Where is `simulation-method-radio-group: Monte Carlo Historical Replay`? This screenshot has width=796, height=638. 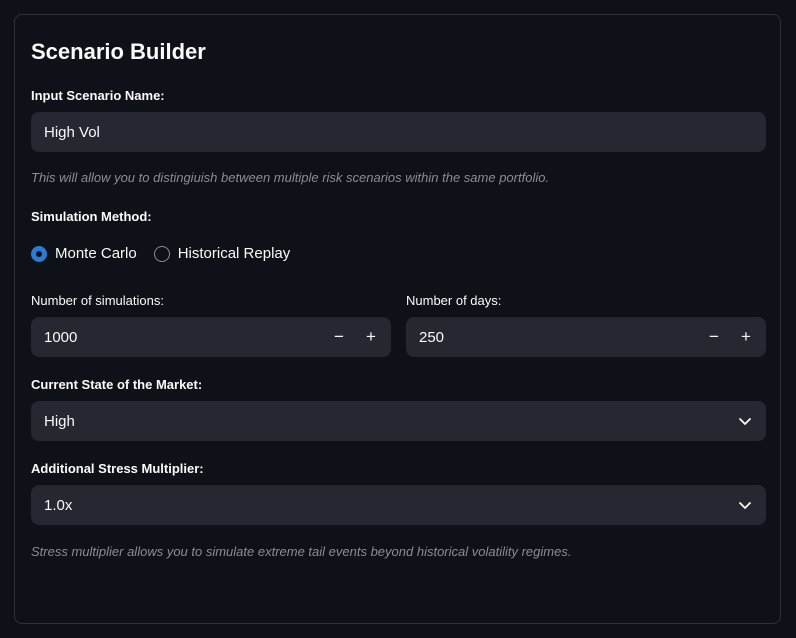 simulation-method-radio-group: Monte Carlo Historical Replay is located at coordinates (169, 253).